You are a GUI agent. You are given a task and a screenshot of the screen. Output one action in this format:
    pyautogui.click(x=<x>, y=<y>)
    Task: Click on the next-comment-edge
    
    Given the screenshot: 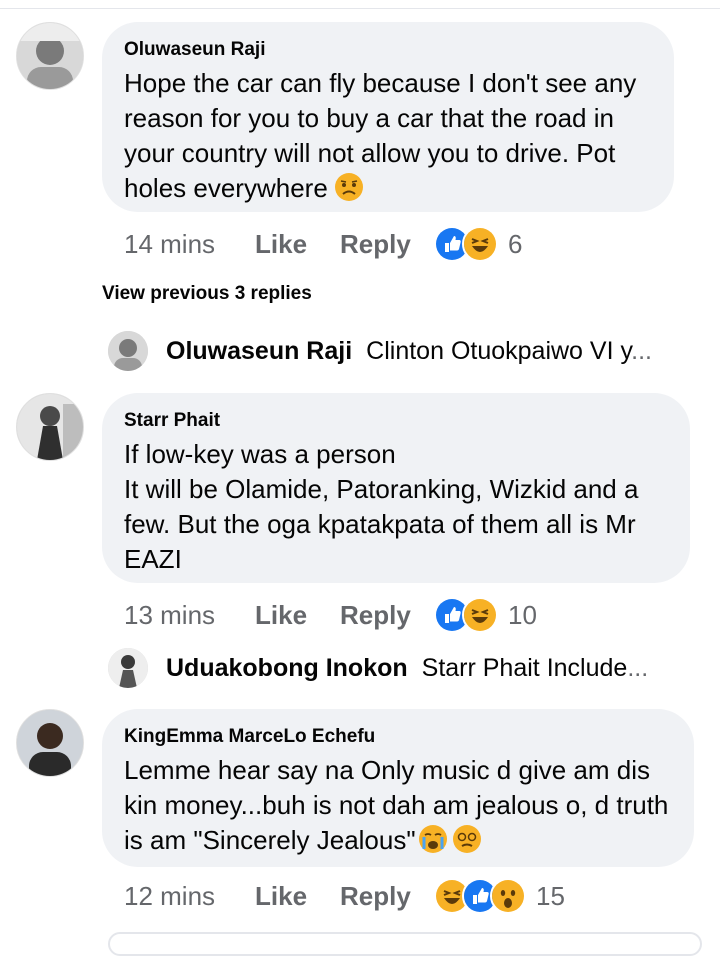 What is the action you would take?
    pyautogui.click(x=405, y=944)
    